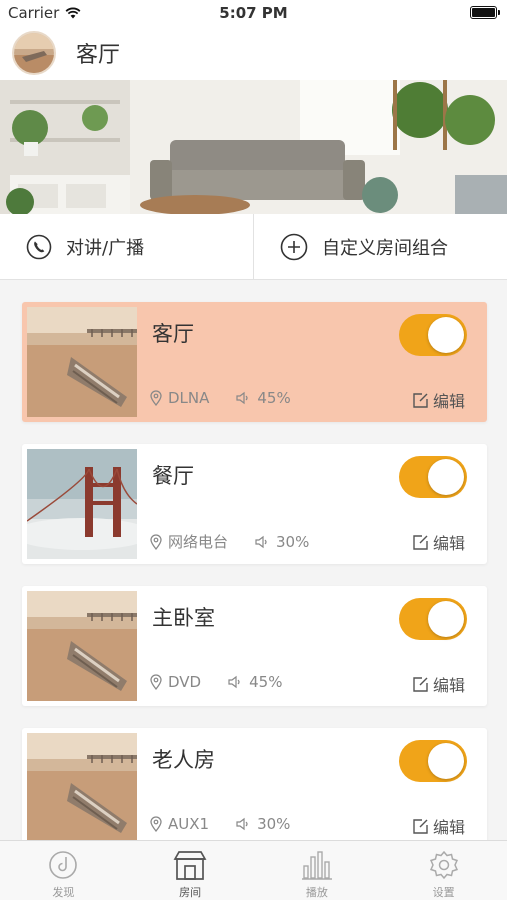 This screenshot has width=507, height=900. I want to click on battery-icon, so click(485, 12).